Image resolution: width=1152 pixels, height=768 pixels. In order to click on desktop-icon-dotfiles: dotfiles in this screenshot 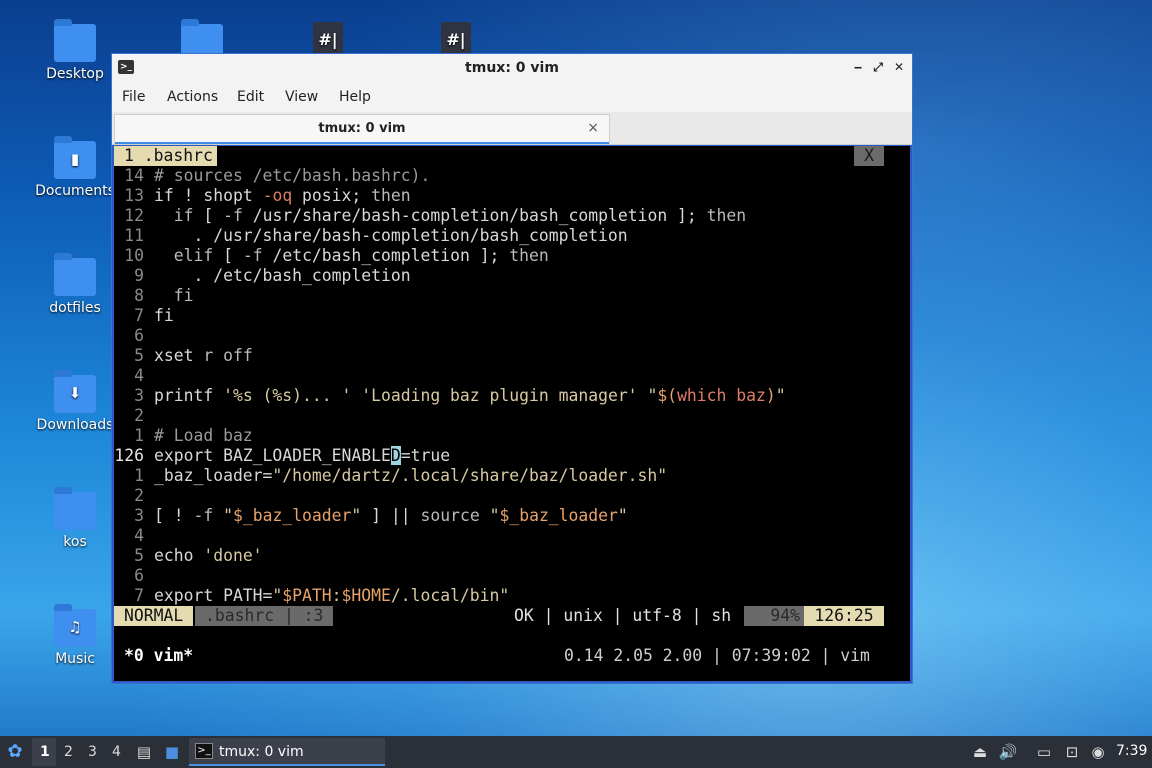, I will do `click(75, 284)`.